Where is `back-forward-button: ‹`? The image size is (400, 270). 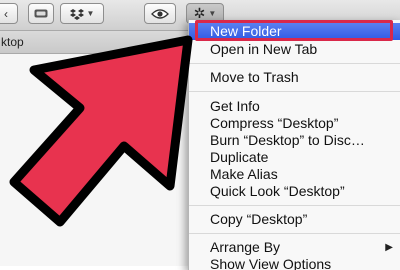 back-forward-button: ‹ is located at coordinates (9, 13).